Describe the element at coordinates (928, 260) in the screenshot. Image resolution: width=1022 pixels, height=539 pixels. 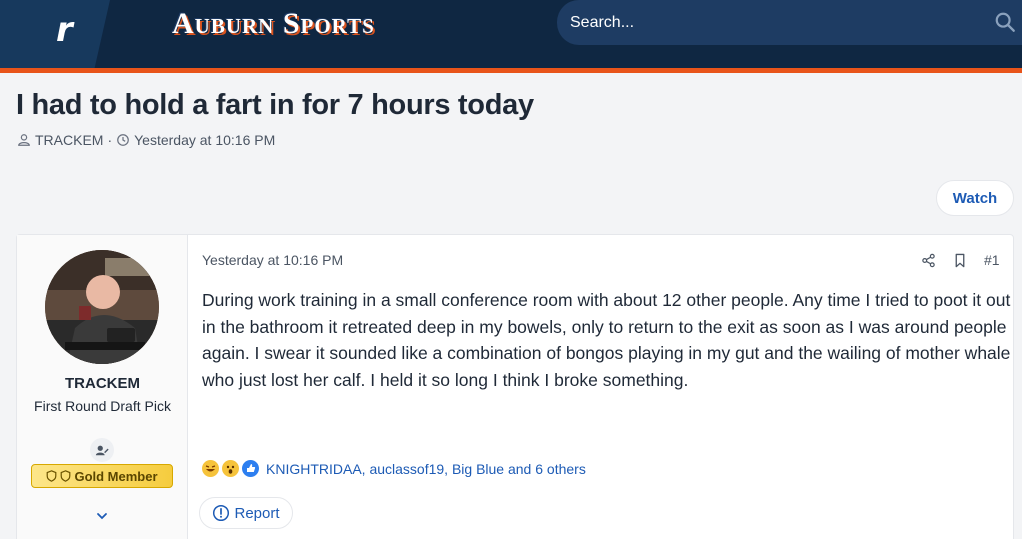
I see `share-icon` at that location.